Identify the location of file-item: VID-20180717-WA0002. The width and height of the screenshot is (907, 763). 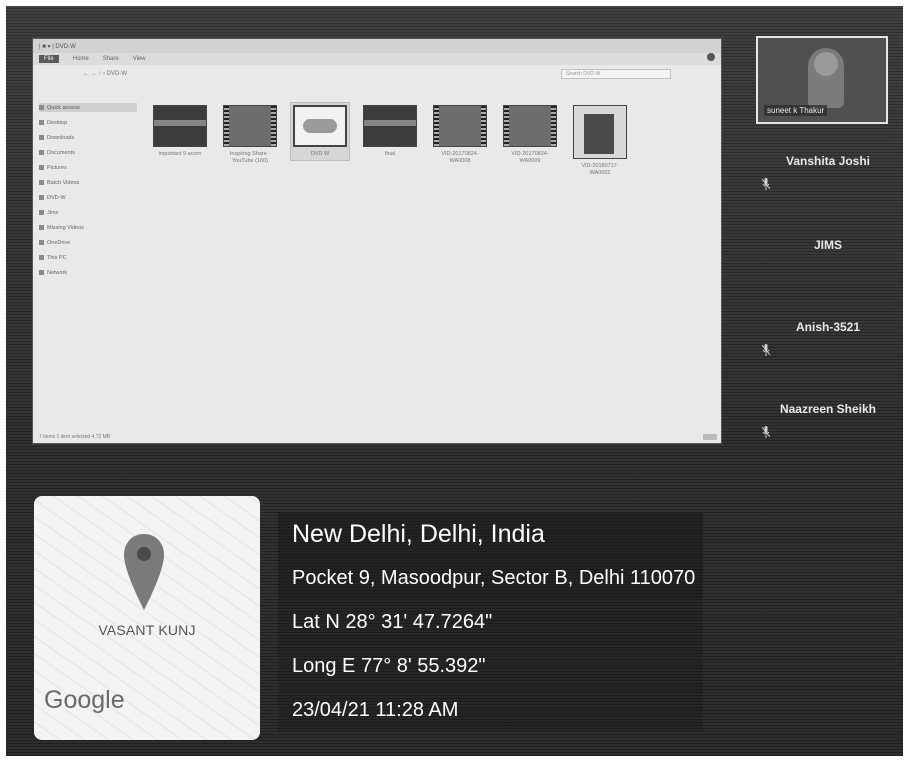
(600, 141).